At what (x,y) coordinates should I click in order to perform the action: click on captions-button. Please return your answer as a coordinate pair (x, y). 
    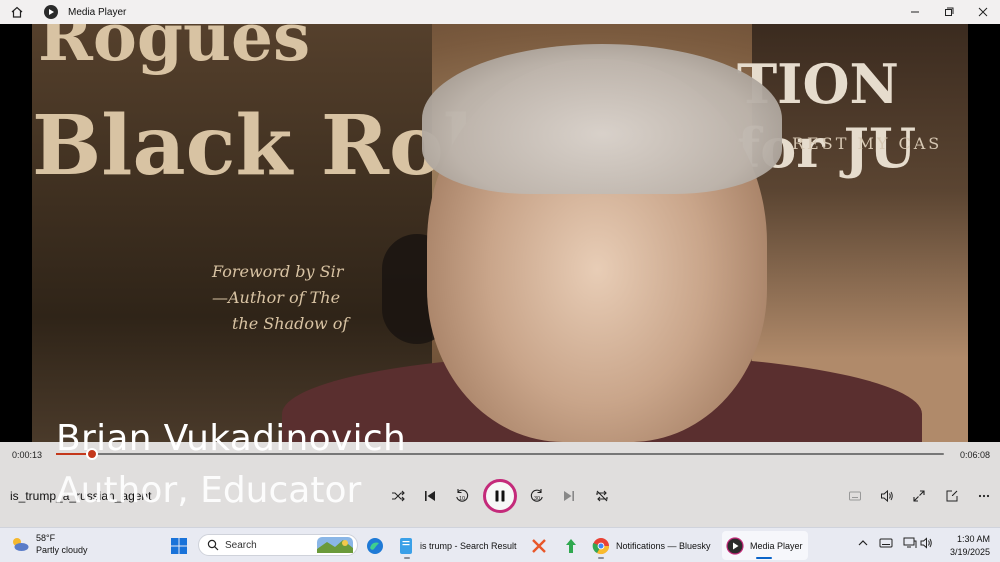
    Looking at the image, I should click on (855, 496).